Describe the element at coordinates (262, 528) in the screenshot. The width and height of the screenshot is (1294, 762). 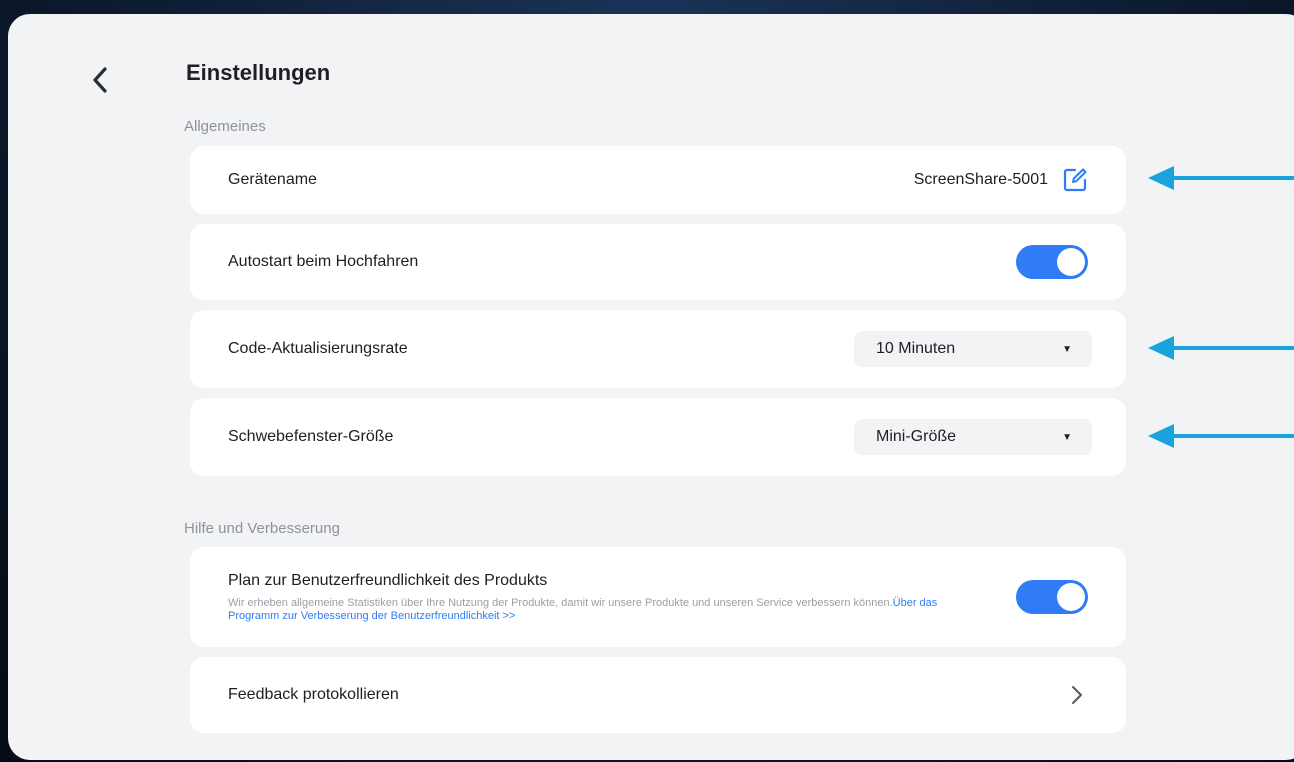
I see `section-label-help: Hilfe und Verbesserung` at that location.